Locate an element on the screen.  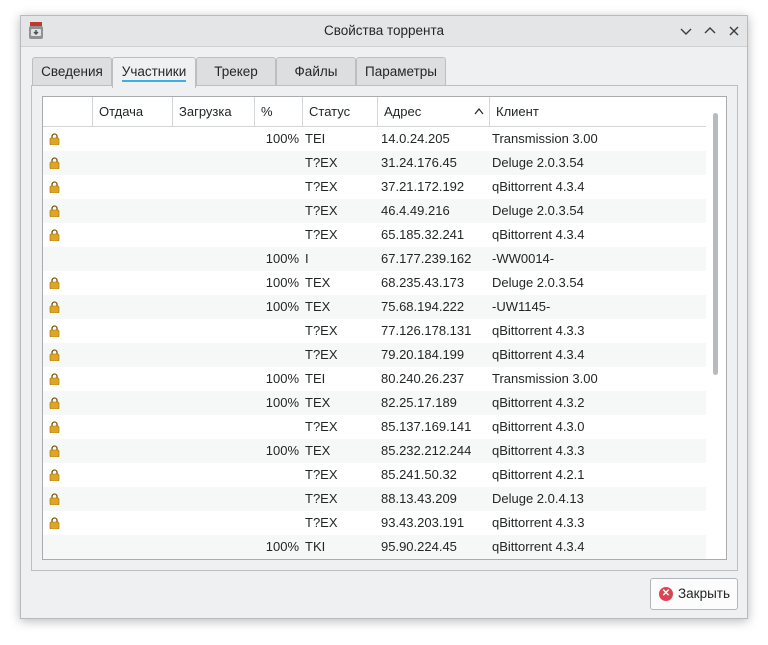
close-icon is located at coordinates (734, 31).